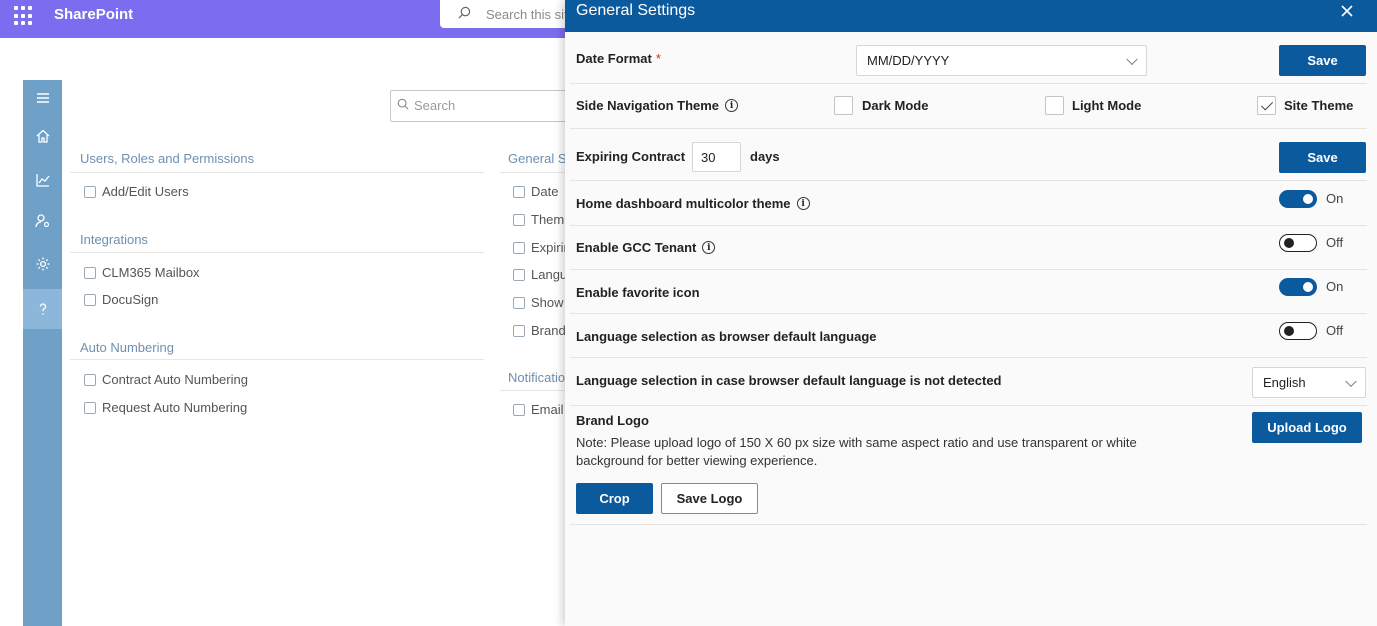 Image resolution: width=1377 pixels, height=626 pixels. Describe the element at coordinates (646, 247) in the screenshot. I see `gcc-tenant-label: Enable GCC Tenant i` at that location.